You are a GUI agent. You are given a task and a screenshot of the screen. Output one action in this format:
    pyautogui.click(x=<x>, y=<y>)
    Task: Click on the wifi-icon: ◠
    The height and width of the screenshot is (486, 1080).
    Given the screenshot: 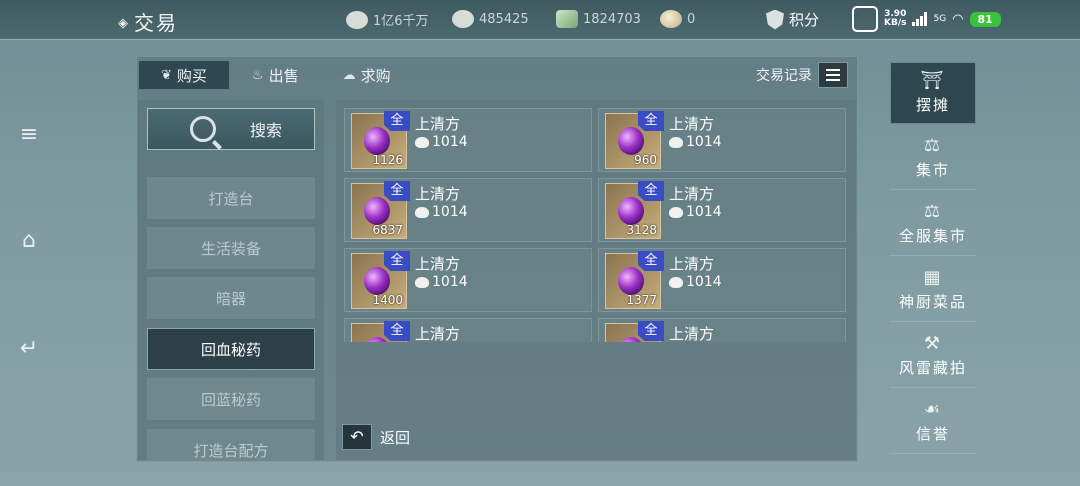 What is the action you would take?
    pyautogui.click(x=958, y=19)
    